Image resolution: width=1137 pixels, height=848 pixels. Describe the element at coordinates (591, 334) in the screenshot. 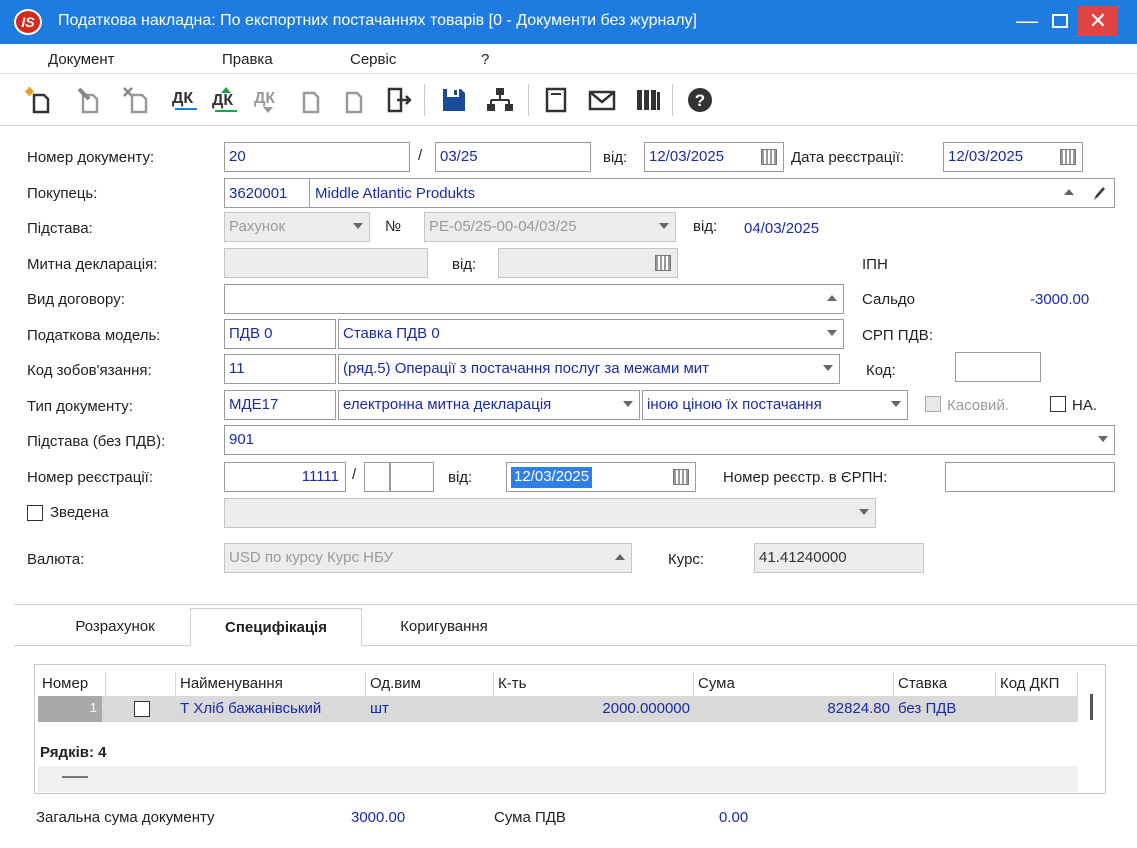

I see `tax-model-select: Ставка ПДВ 0` at that location.